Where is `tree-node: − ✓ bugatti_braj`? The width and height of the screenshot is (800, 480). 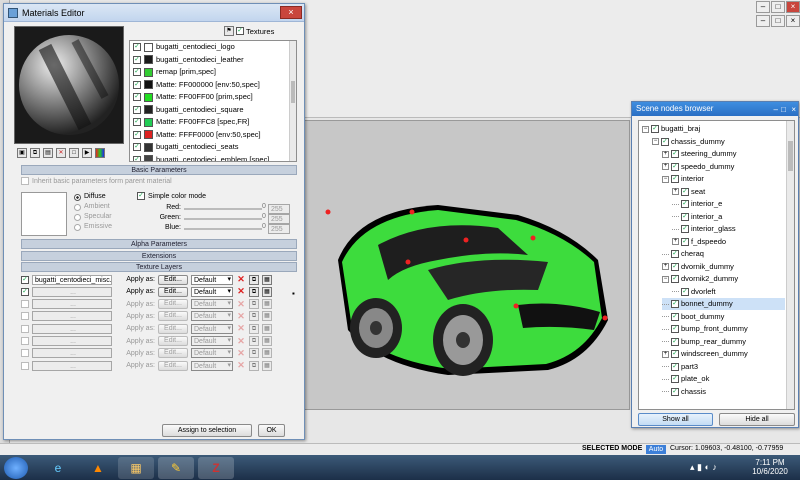 tree-node: − ✓ bugatti_braj is located at coordinates (713, 129).